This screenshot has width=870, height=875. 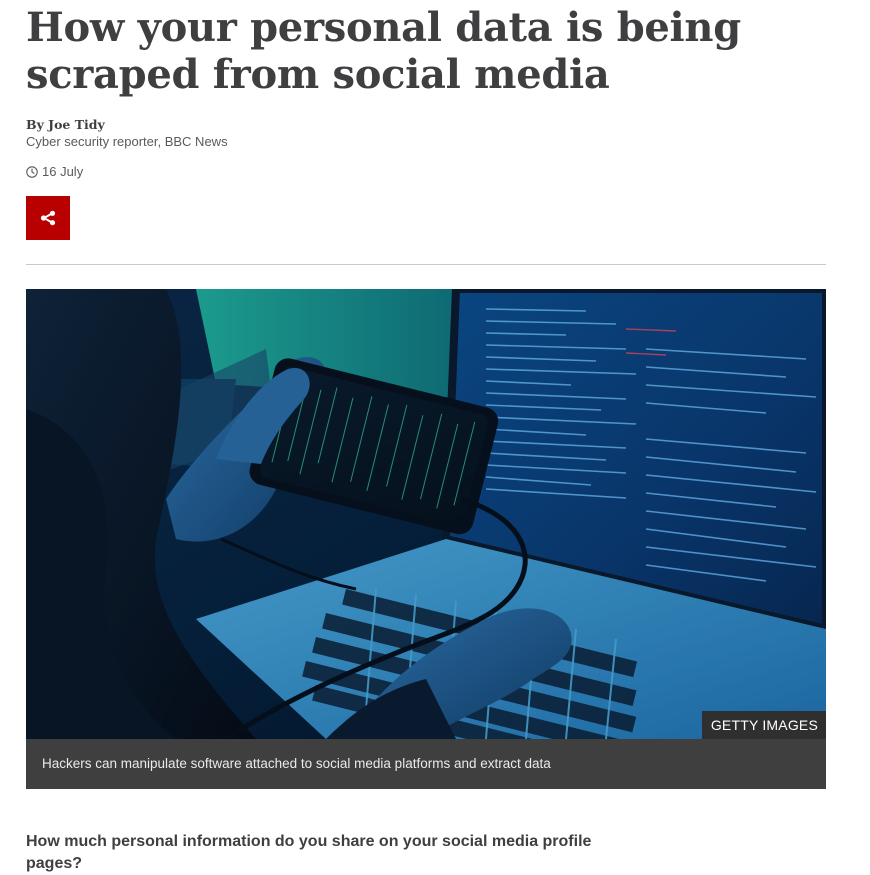 I want to click on clock-icon, so click(x=32, y=171).